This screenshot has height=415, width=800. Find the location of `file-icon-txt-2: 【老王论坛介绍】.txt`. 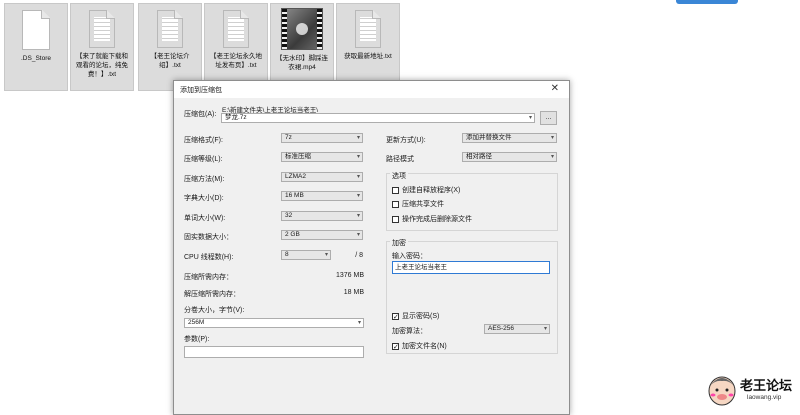

file-icon-txt-2: 【老王论坛介绍】.txt is located at coordinates (170, 47).